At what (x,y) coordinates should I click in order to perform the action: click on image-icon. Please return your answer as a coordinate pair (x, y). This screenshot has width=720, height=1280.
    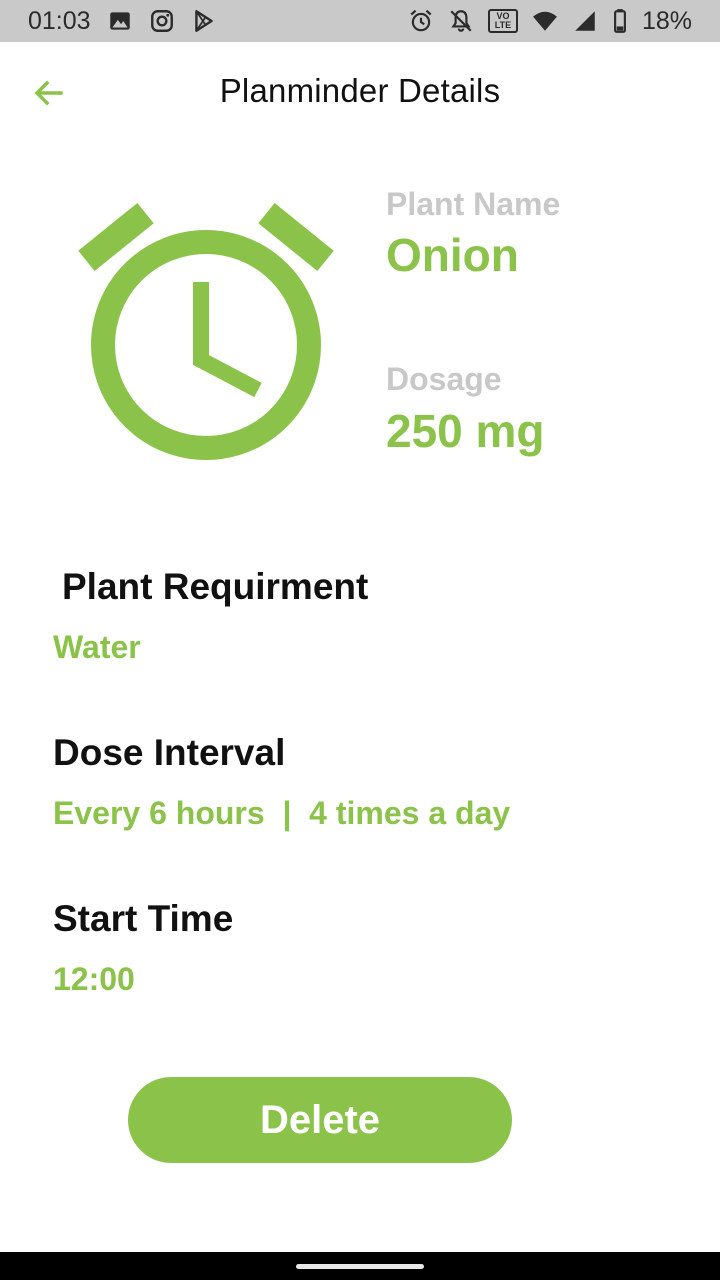
    Looking at the image, I should click on (120, 21).